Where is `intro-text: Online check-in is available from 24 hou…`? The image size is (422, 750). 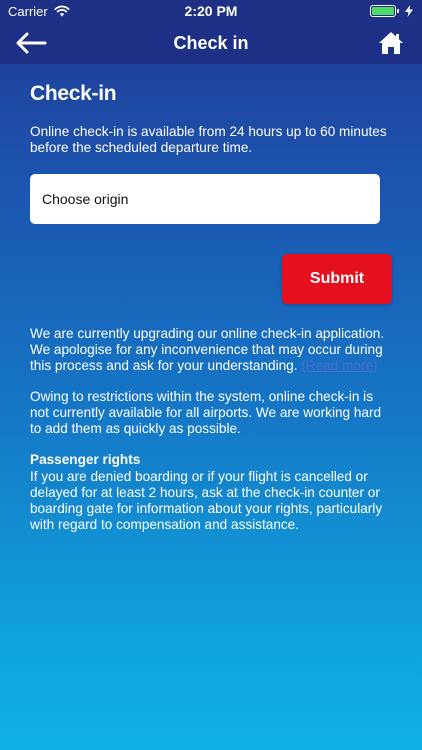
intro-text: Online check-in is available from 24 hou… is located at coordinates (208, 139).